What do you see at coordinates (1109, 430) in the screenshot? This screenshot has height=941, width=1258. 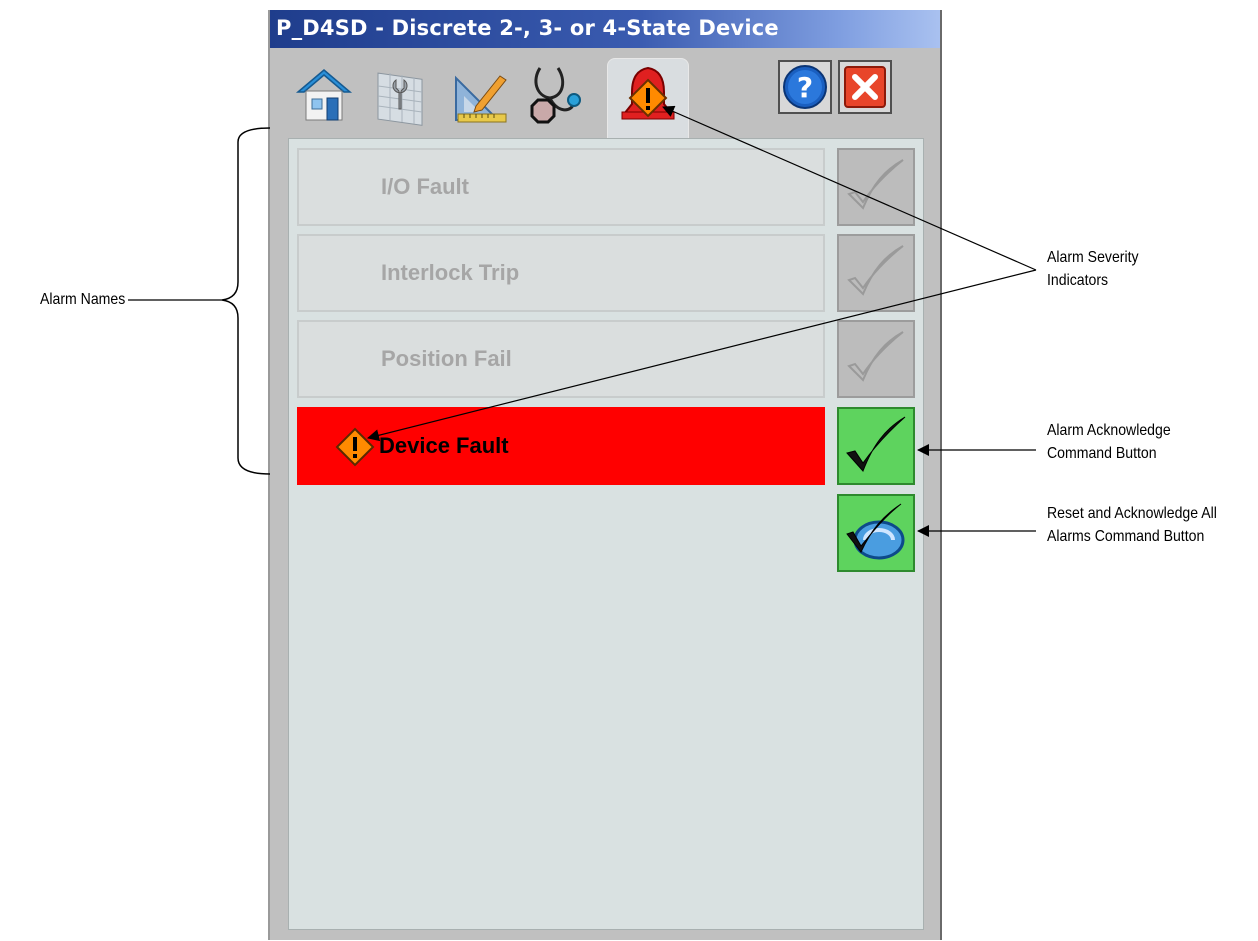 I see `annotation-ack-line1: Alarm Acknowledge` at bounding box center [1109, 430].